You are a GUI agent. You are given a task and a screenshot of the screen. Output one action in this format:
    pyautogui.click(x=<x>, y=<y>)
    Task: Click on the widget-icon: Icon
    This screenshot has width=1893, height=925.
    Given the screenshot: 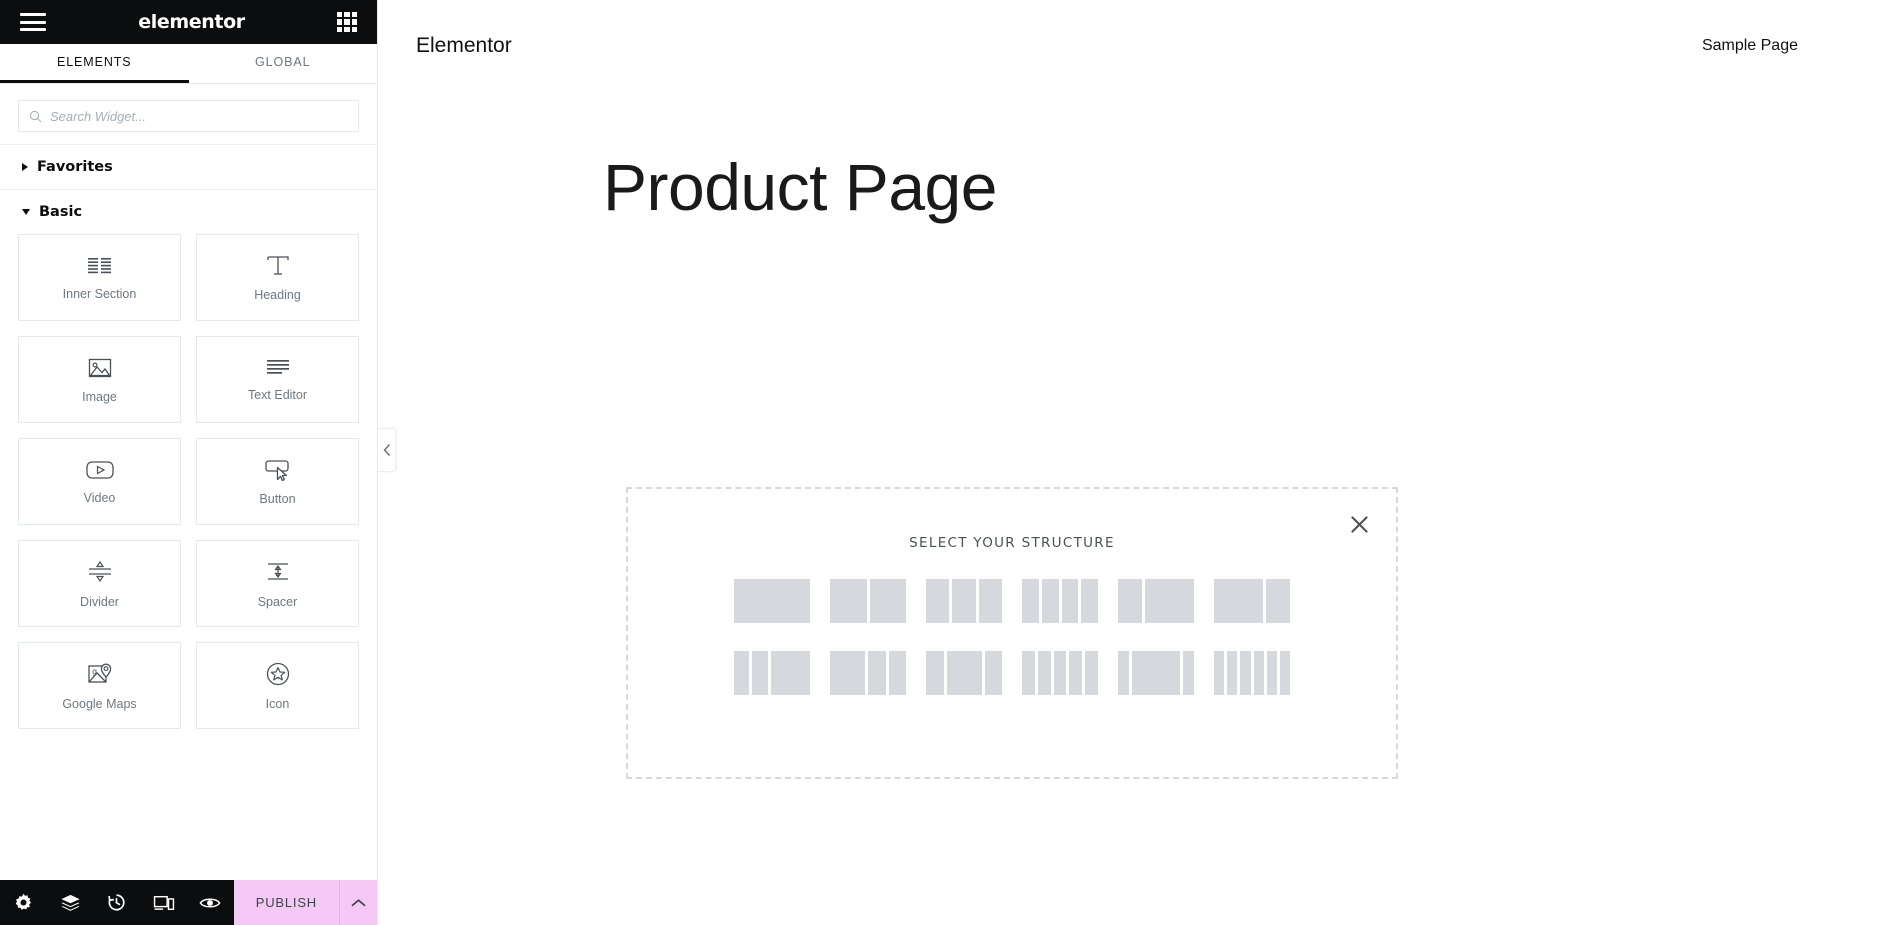 What is the action you would take?
    pyautogui.click(x=277, y=685)
    